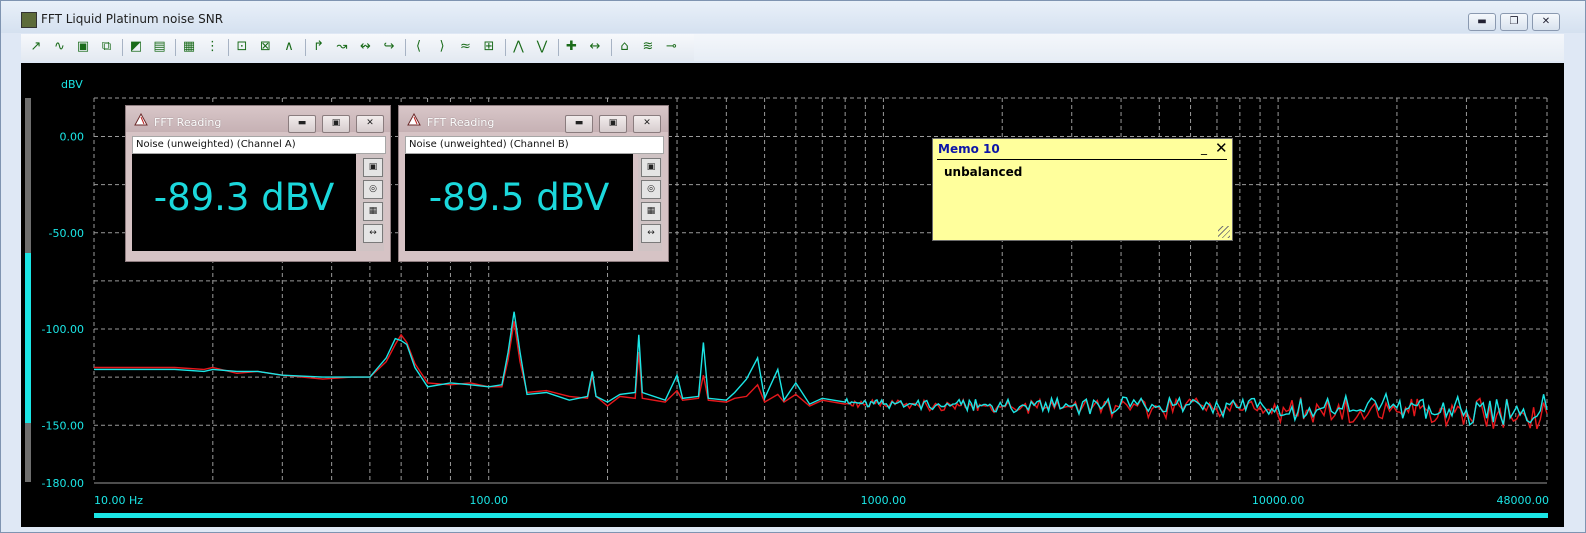 The height and width of the screenshot is (533, 1586). I want to click on memo-minimize-button: _, so click(1204, 148).